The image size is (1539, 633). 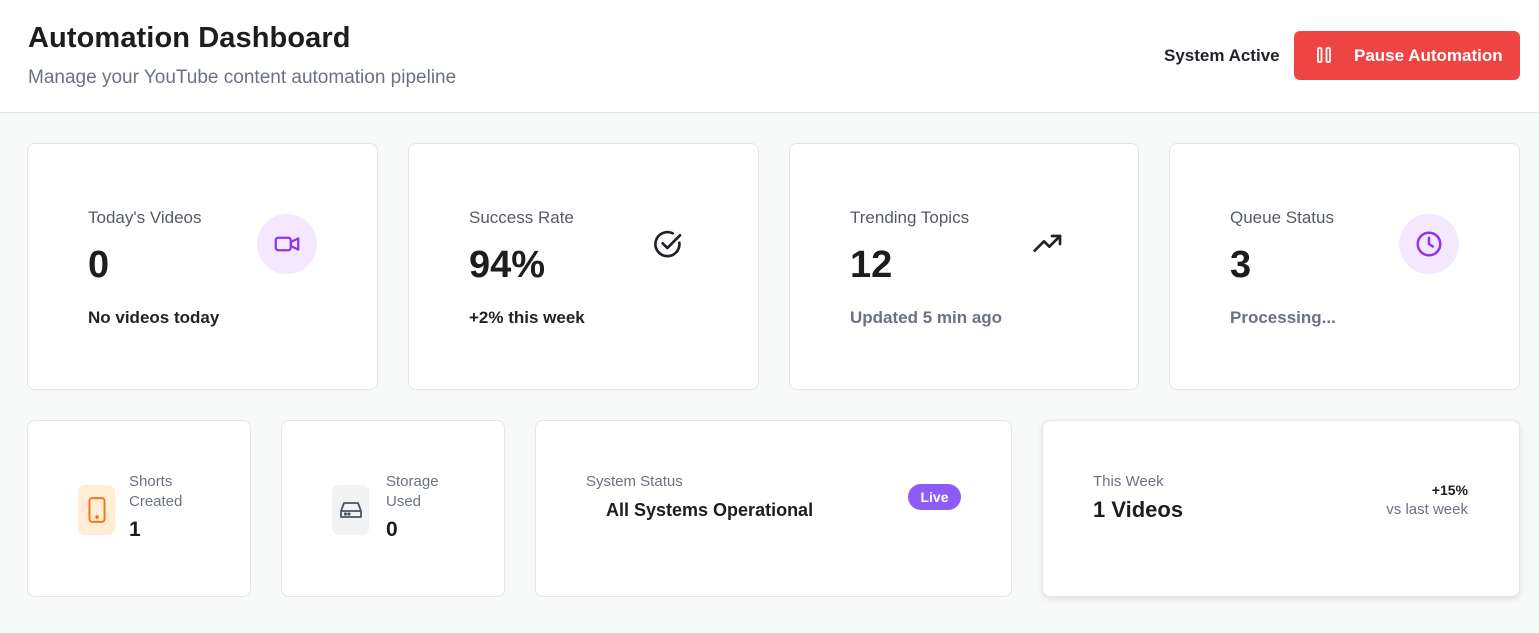 I want to click on video-camera-icon, so click(x=287, y=244).